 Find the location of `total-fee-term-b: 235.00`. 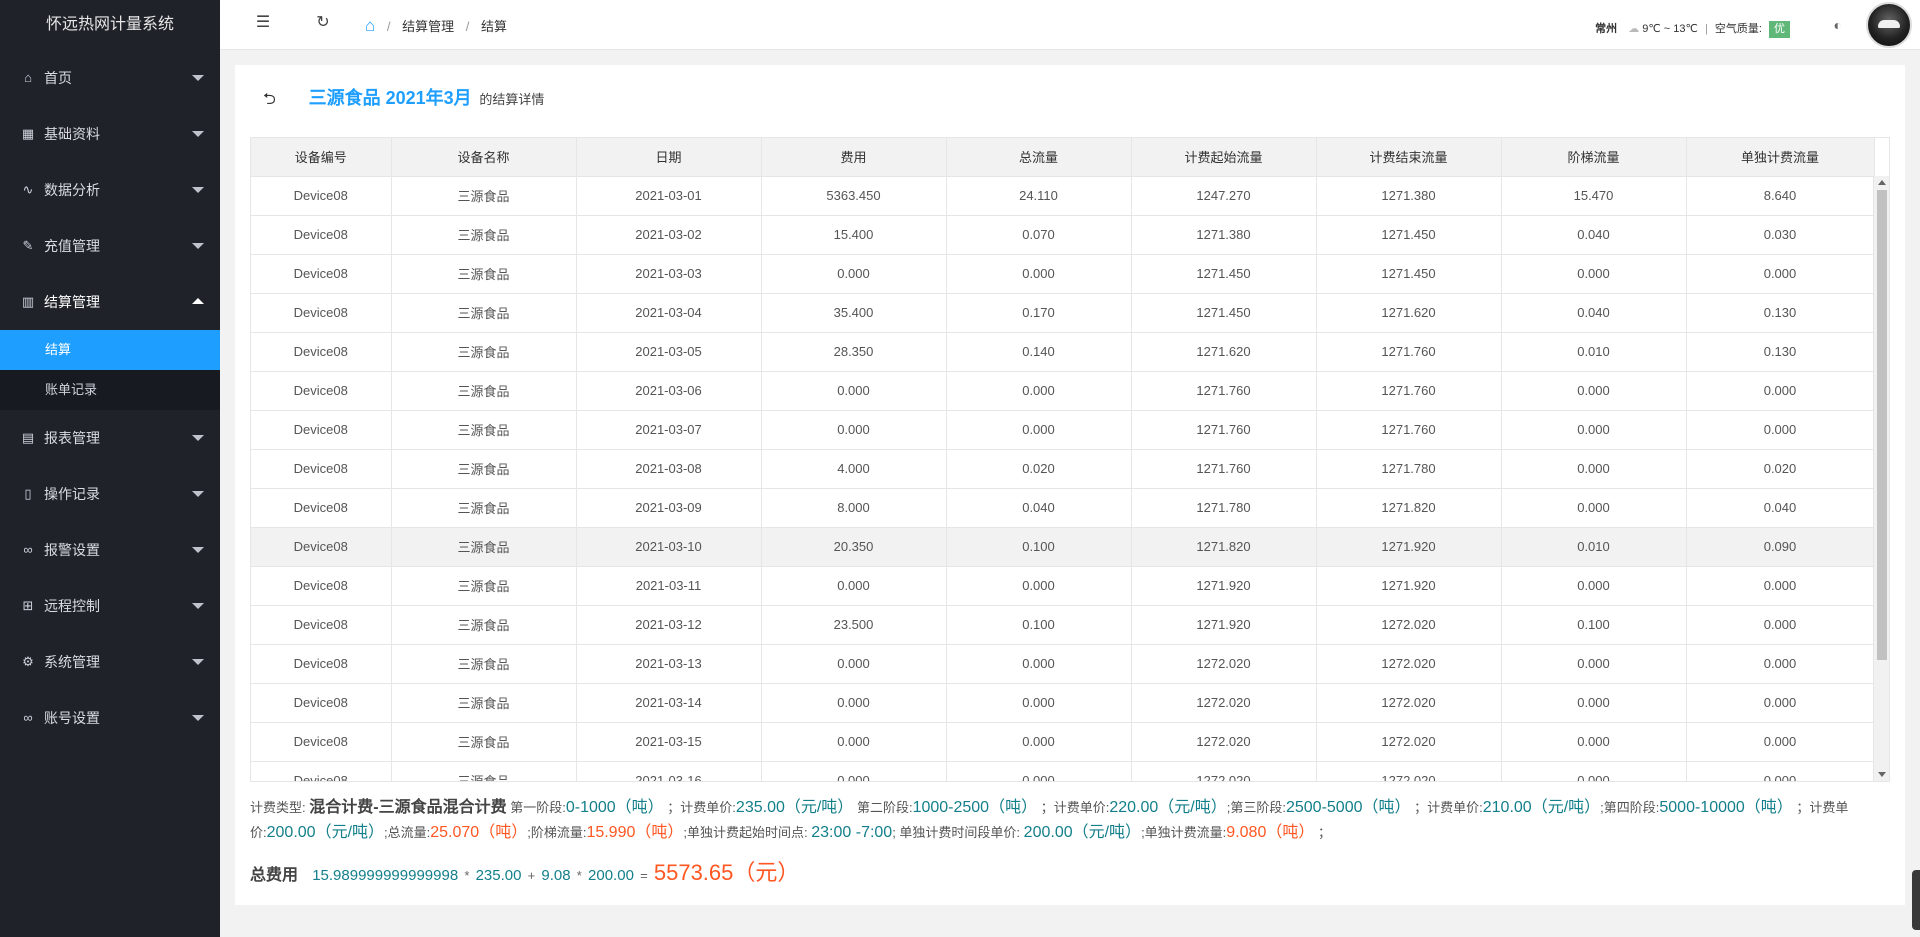

total-fee-term-b: 235.00 is located at coordinates (498, 875).